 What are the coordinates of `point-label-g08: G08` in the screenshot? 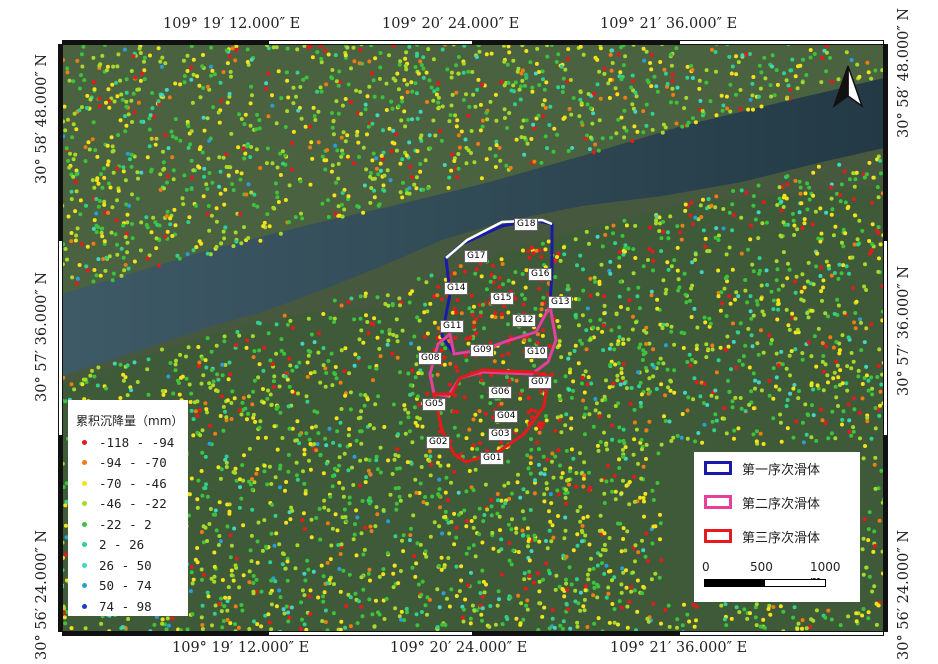 It's located at (430, 358).